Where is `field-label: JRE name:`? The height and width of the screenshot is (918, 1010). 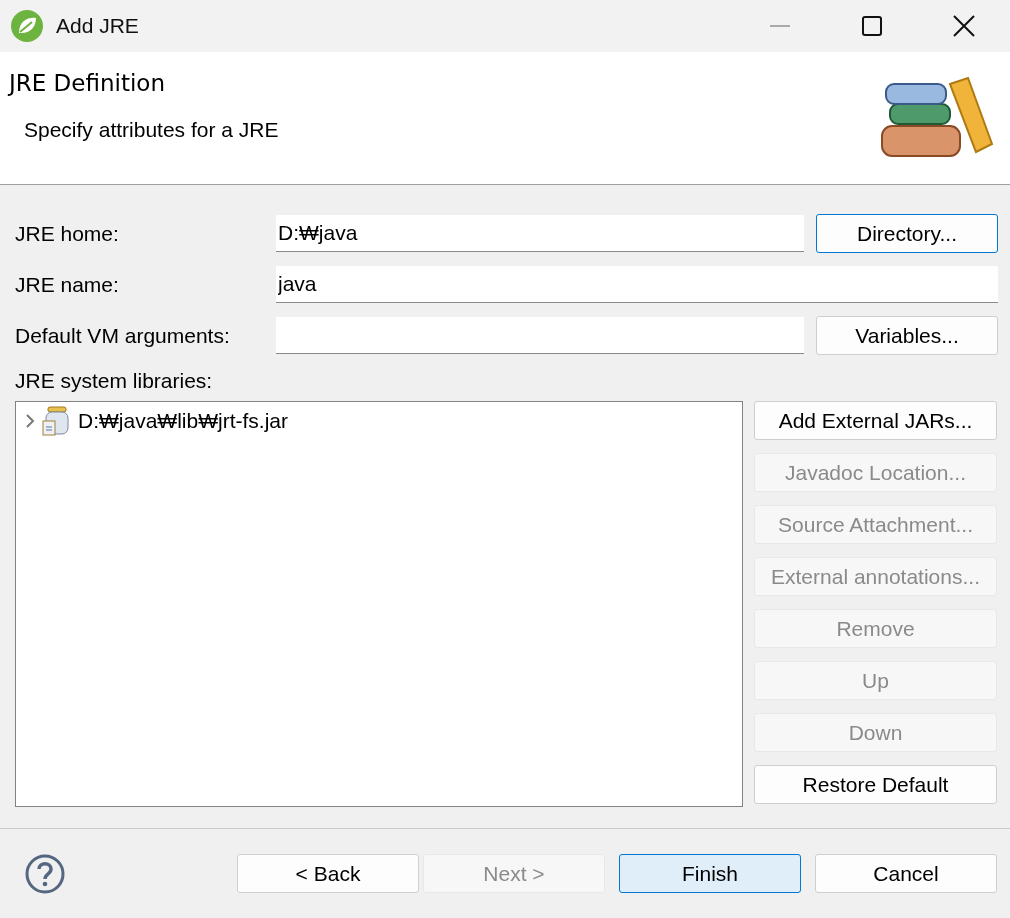
field-label: JRE name: is located at coordinates (67, 284).